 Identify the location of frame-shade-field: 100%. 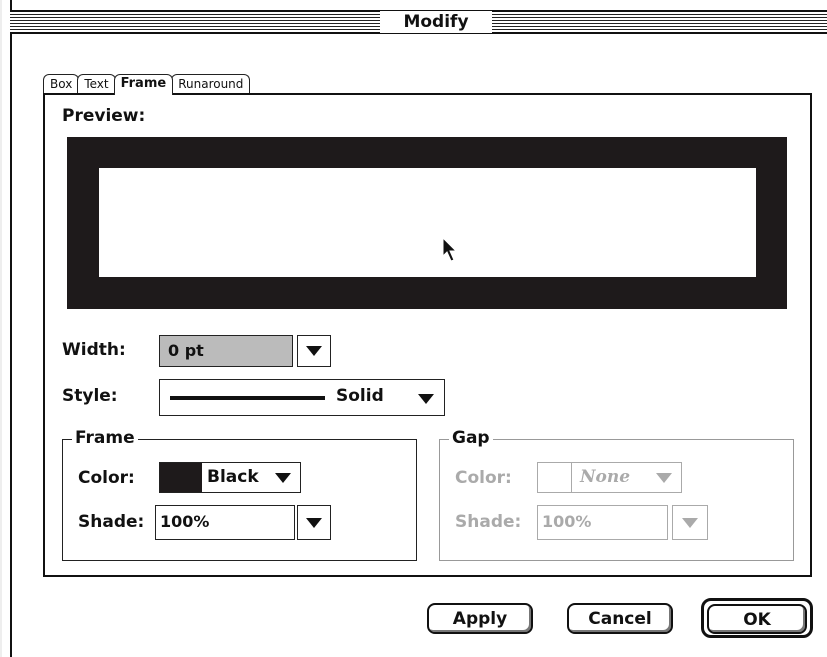
(225, 522).